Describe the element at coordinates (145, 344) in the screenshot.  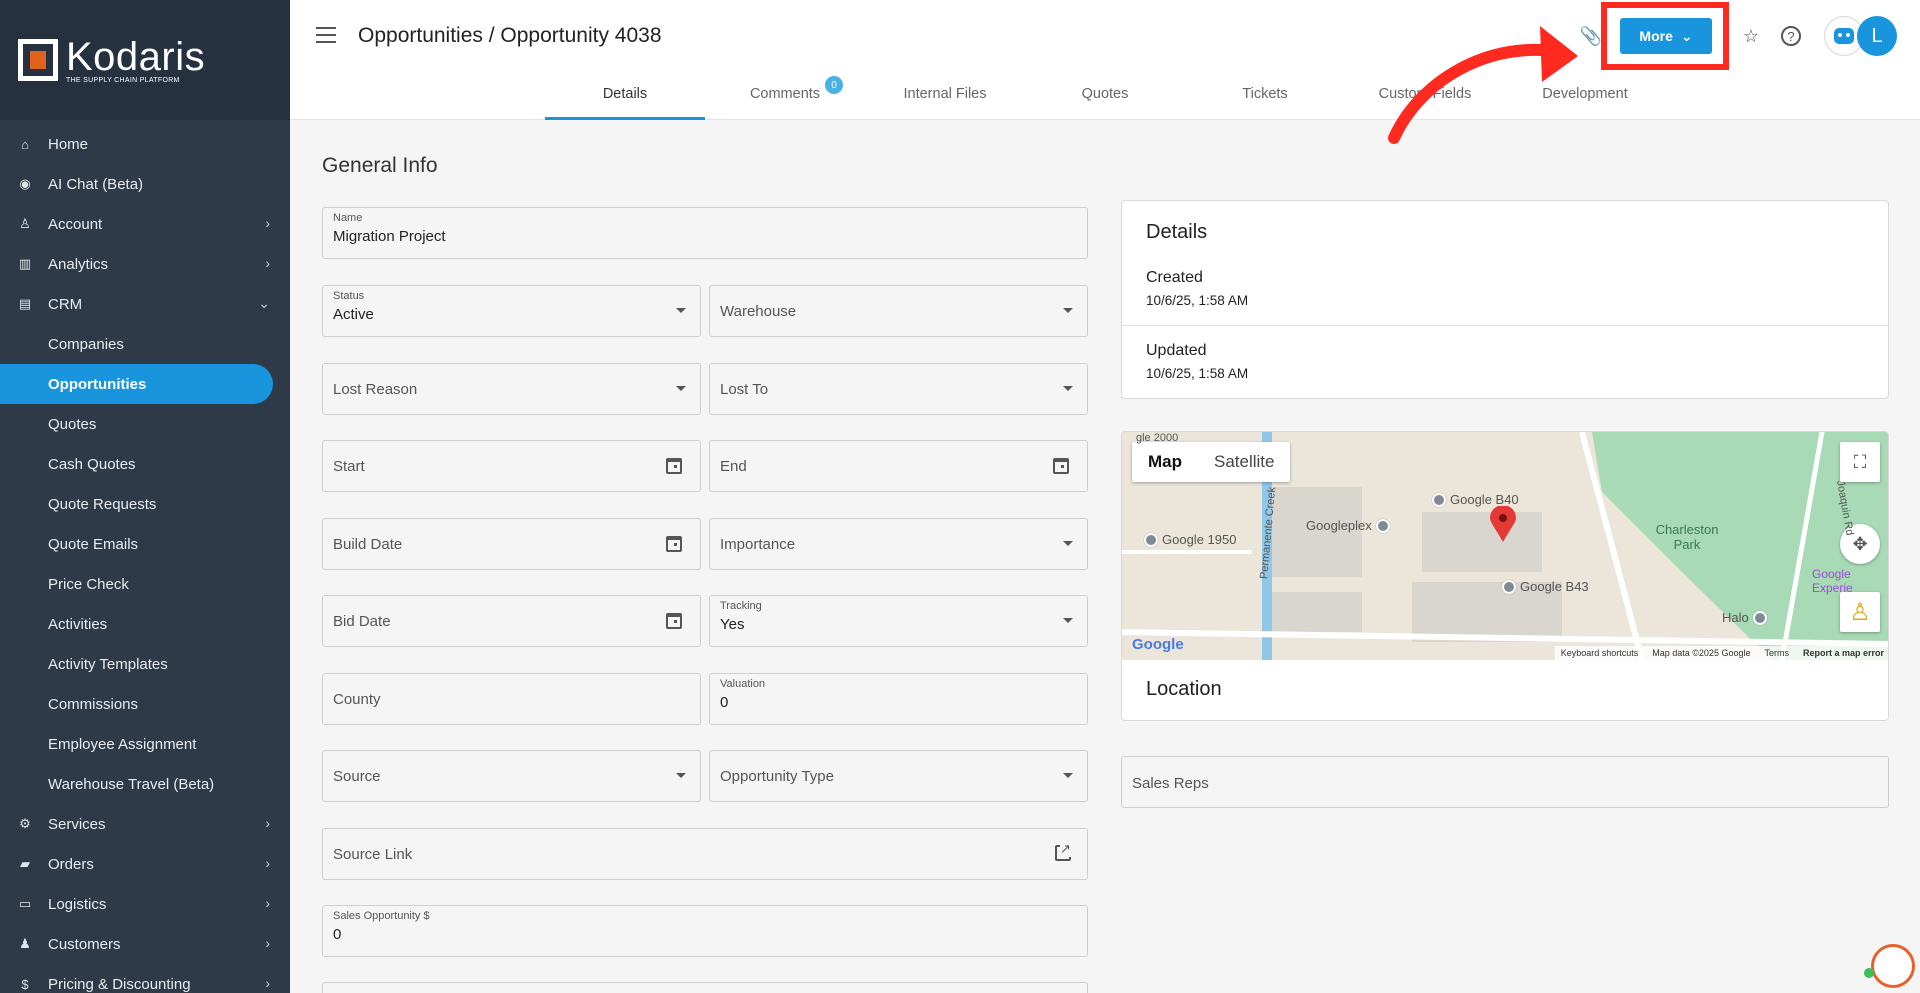
I see `sidebar-item-companies: Companies` at that location.